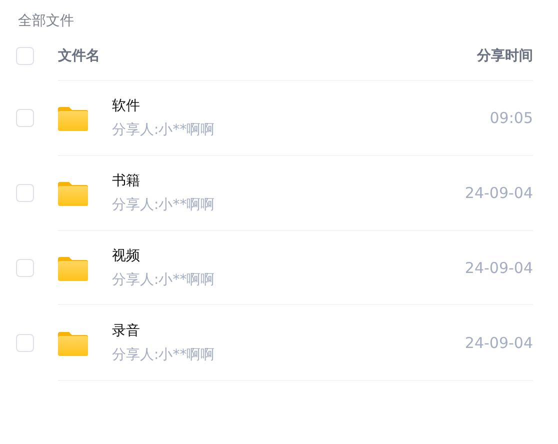 The width and height of the screenshot is (558, 444). Describe the element at coordinates (163, 256) in the screenshot. I see `file-name: 视频` at that location.